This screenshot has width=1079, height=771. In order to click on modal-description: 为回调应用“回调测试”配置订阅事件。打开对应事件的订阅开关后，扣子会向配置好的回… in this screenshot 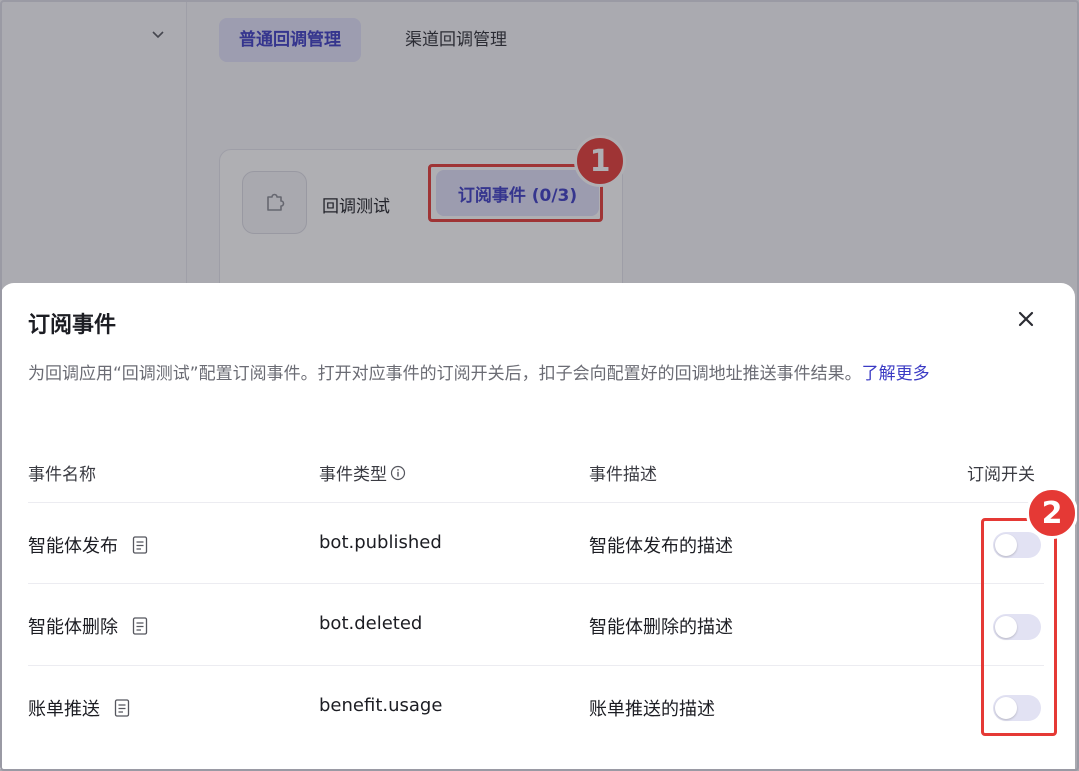, I will do `click(533, 374)`.